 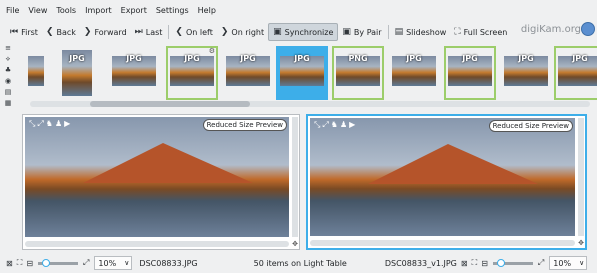 What do you see at coordinates (399, 32) in the screenshot?
I see `slideshow-icon: ▤` at bounding box center [399, 32].